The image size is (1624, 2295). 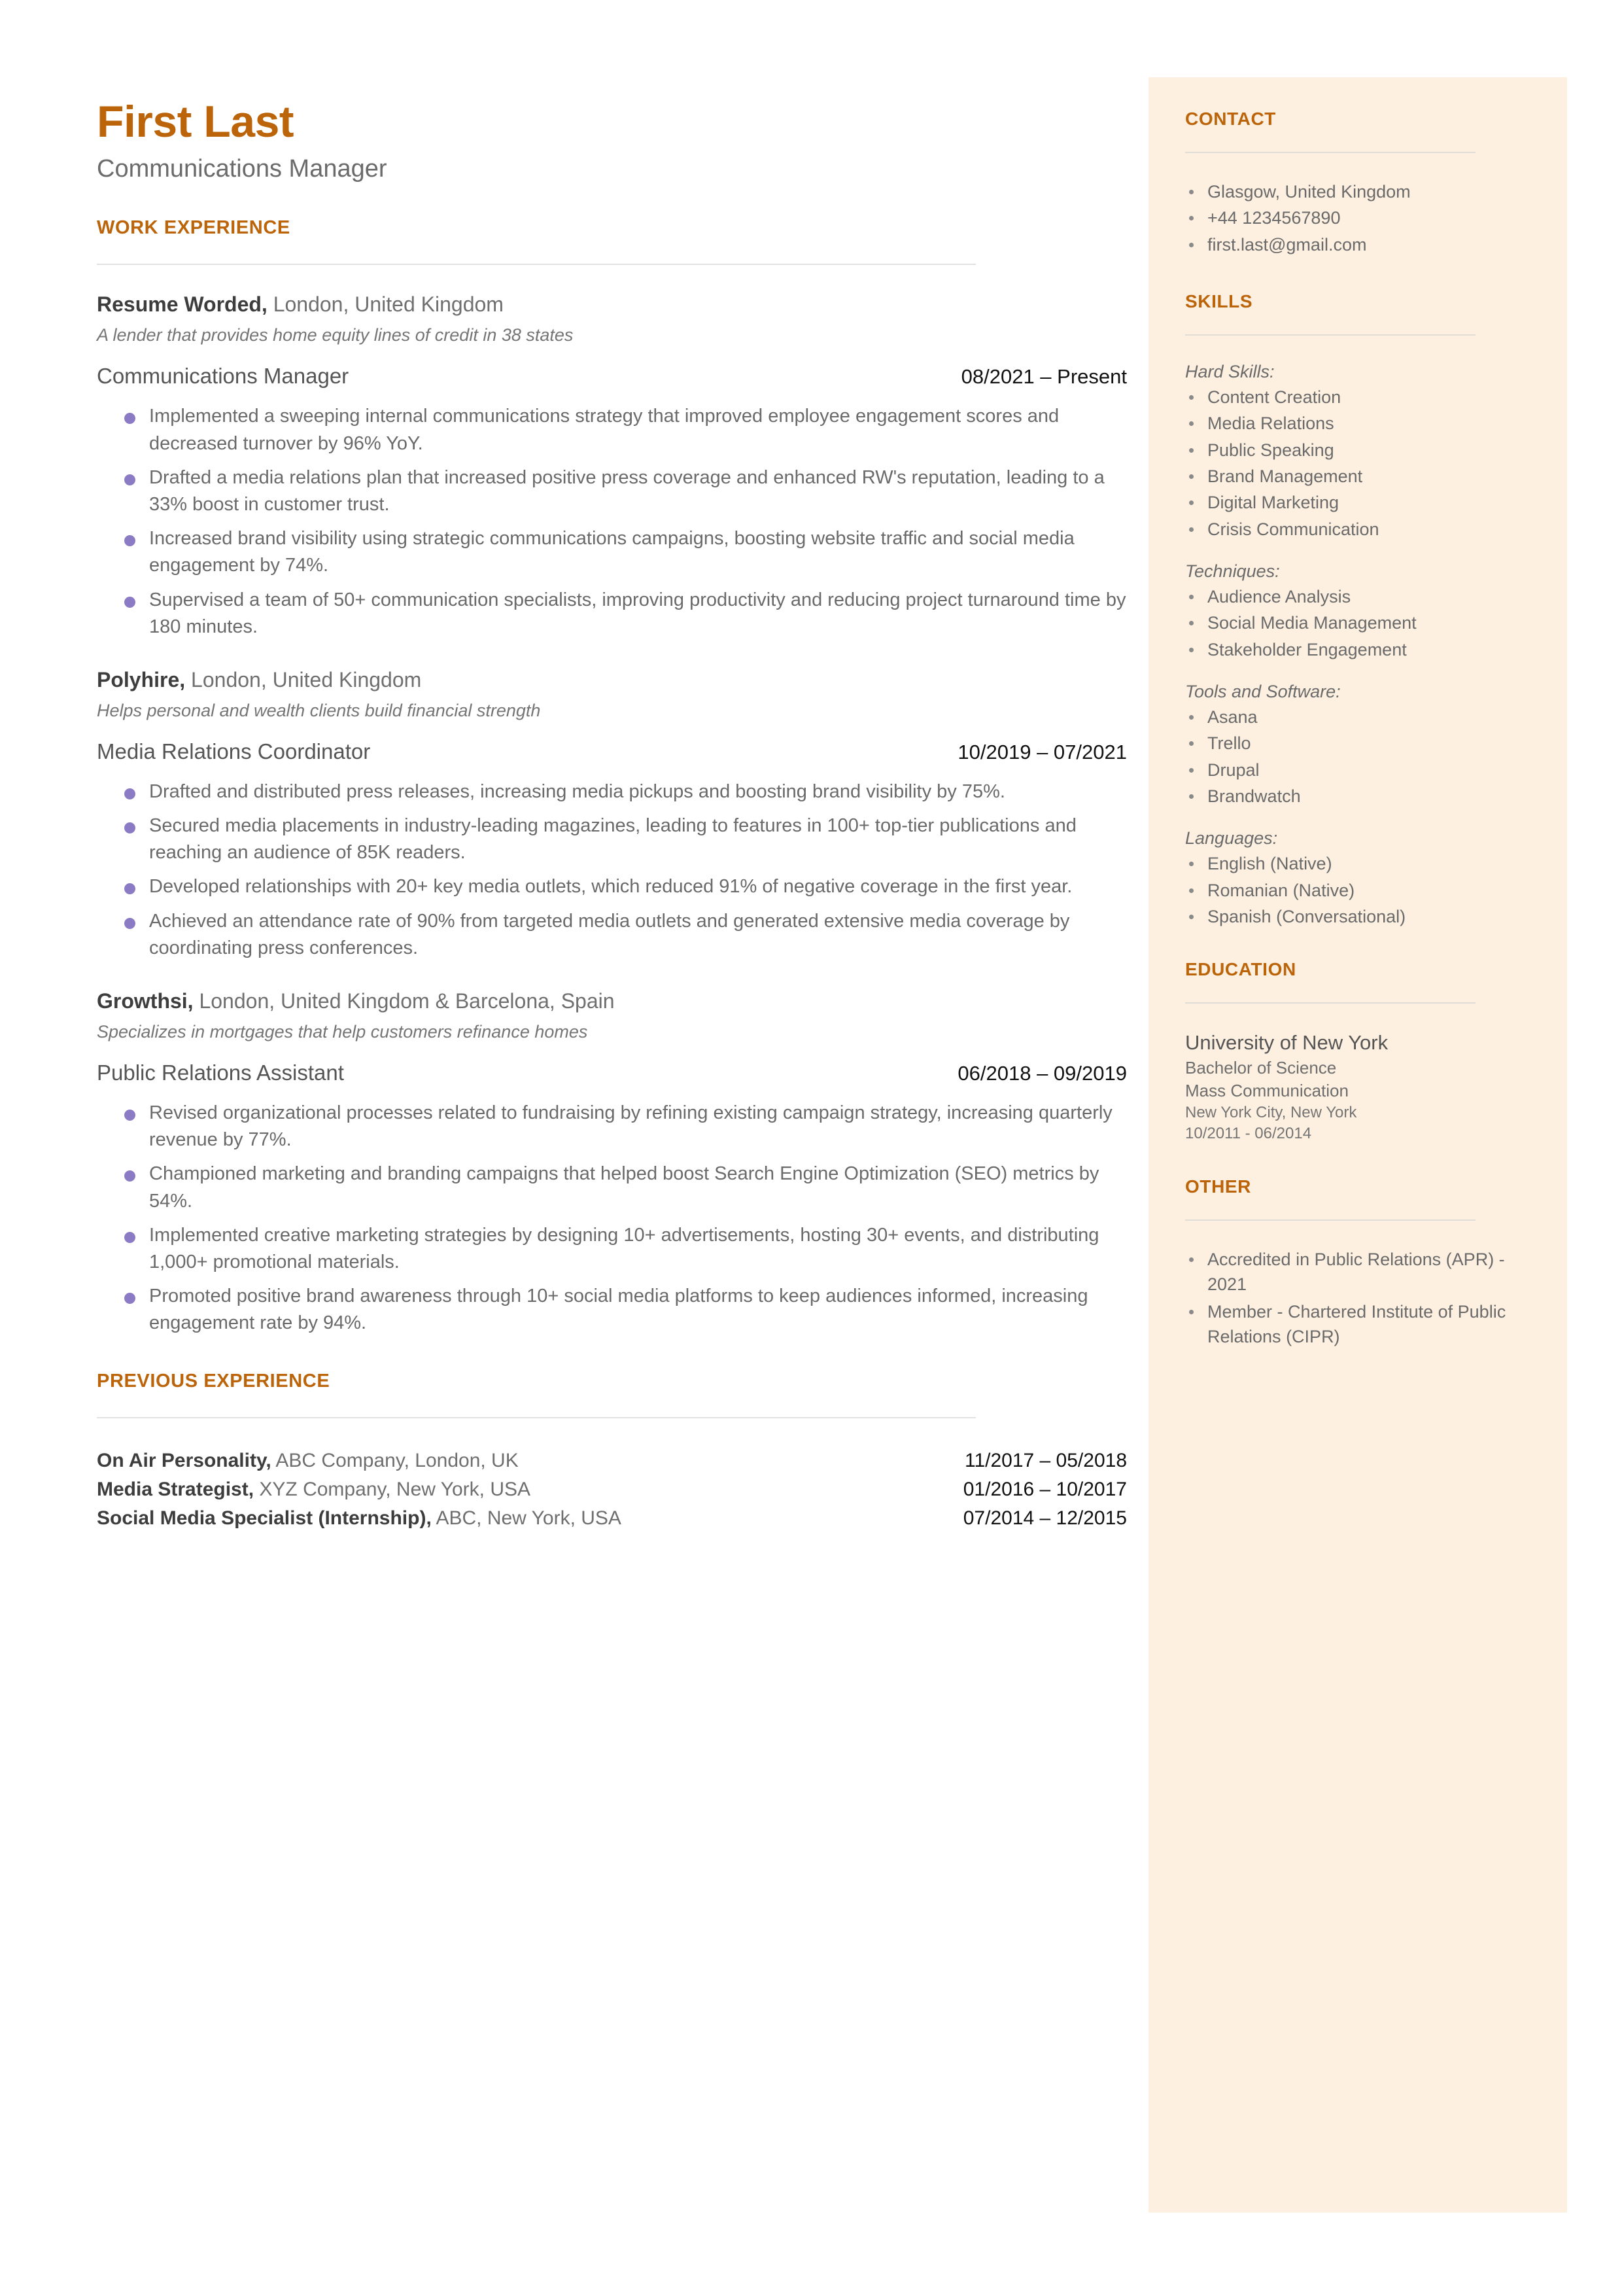 I want to click on contact-item-email: first.last@gmail.com, so click(x=1357, y=244).